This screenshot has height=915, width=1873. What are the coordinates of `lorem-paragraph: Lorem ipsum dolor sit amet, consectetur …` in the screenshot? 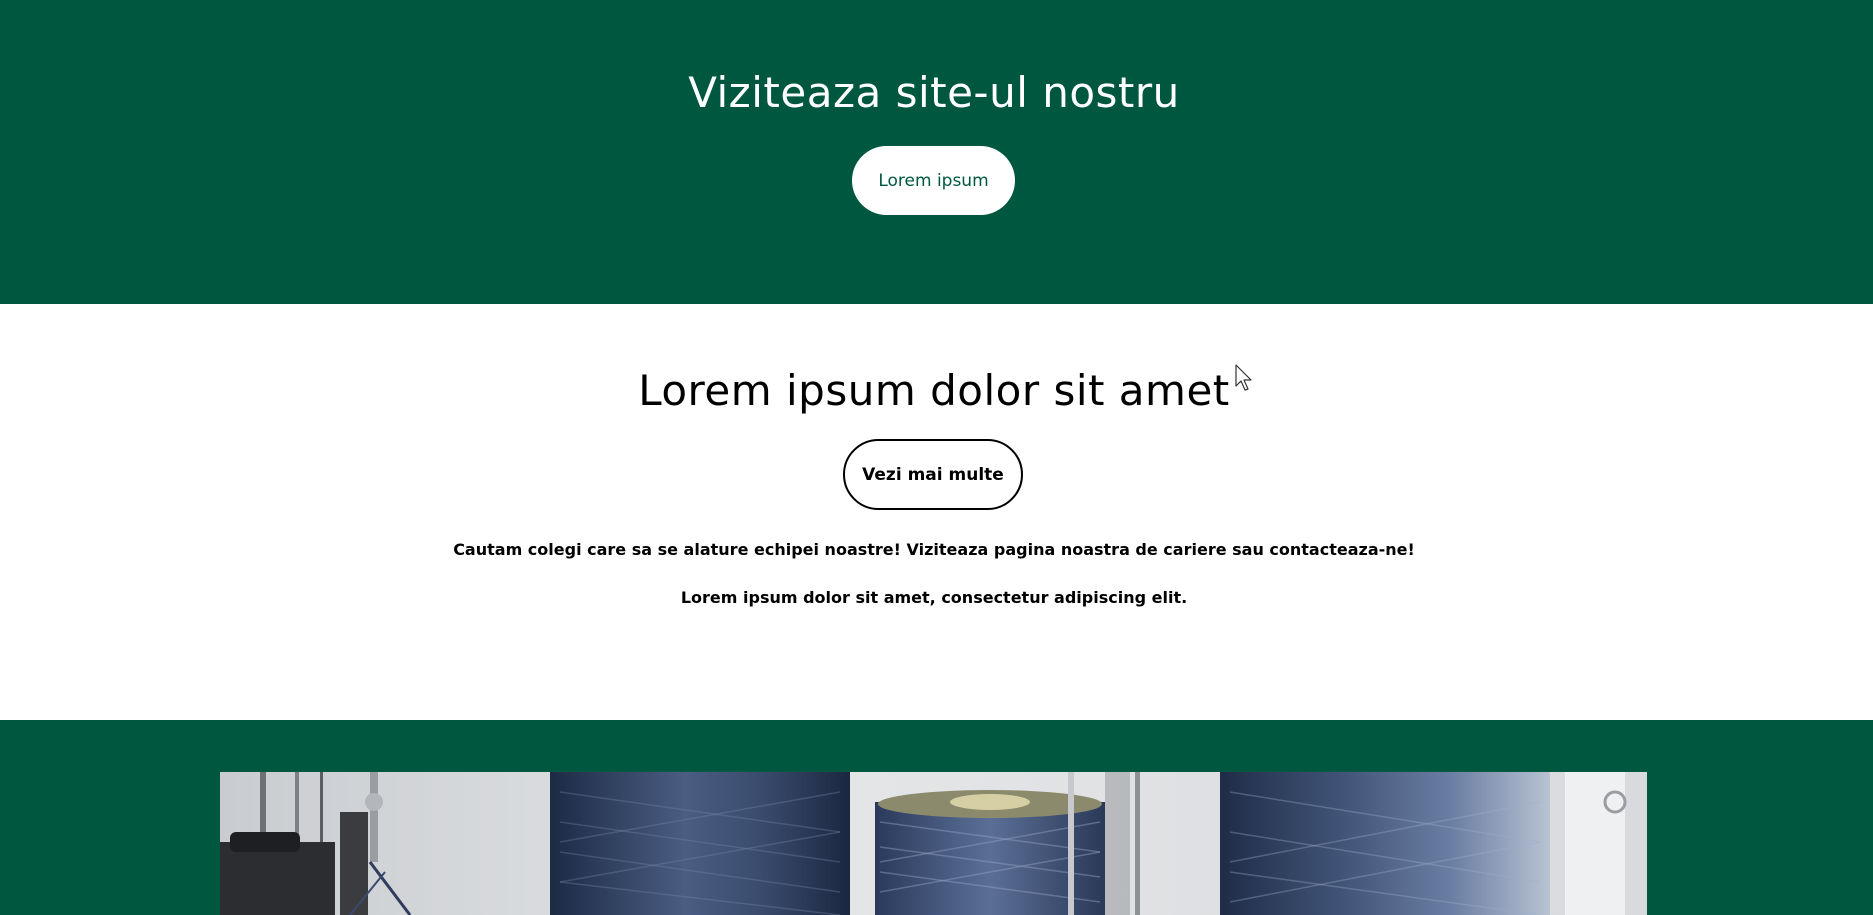 It's located at (934, 597).